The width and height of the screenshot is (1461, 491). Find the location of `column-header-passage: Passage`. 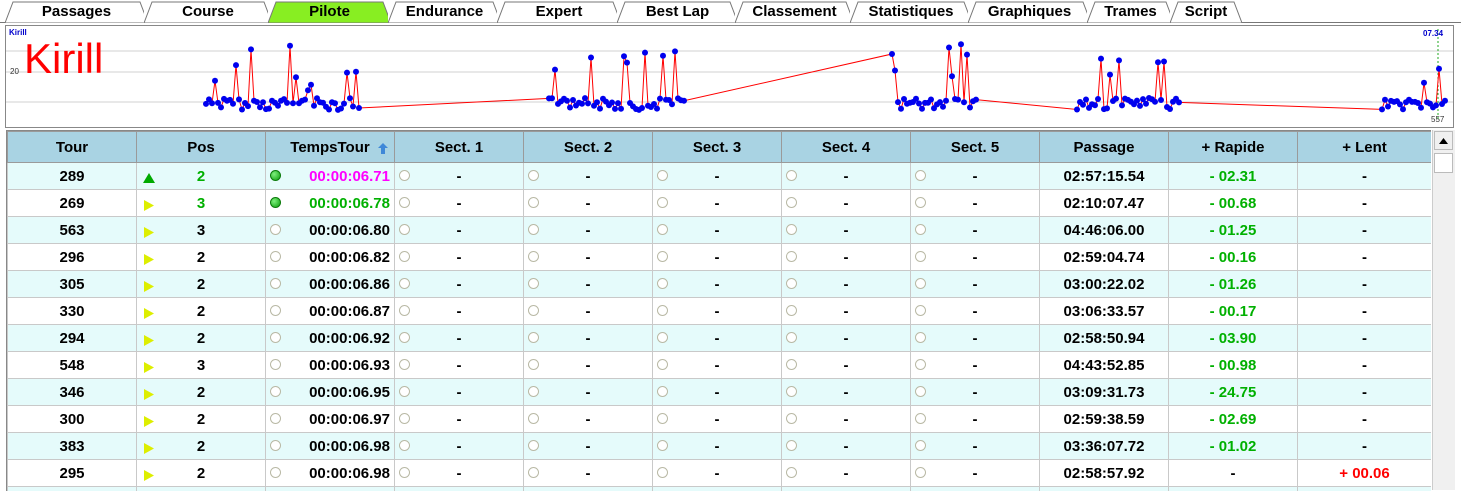

column-header-passage: Passage is located at coordinates (1104, 147).